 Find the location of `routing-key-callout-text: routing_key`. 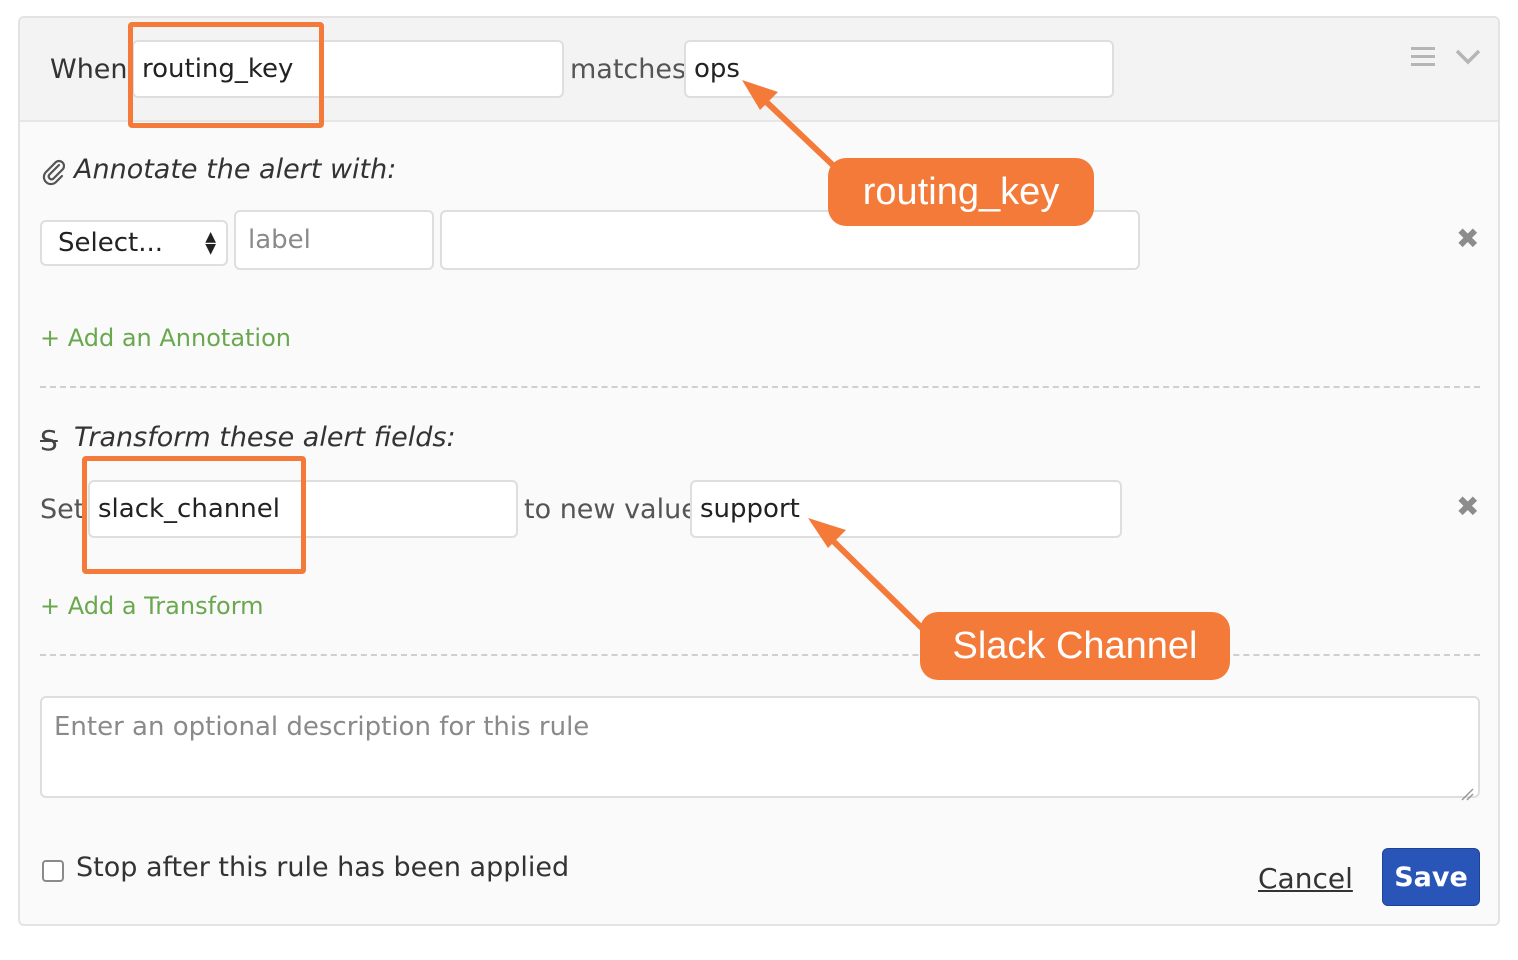

routing-key-callout-text: routing_key is located at coordinates (961, 191).